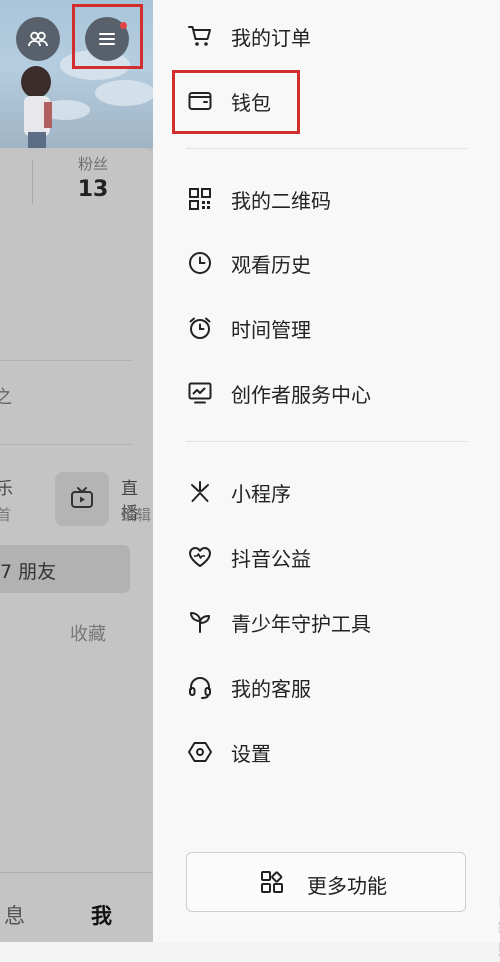 The width and height of the screenshot is (500, 962). Describe the element at coordinates (200, 393) in the screenshot. I see `chart-icon` at that location.